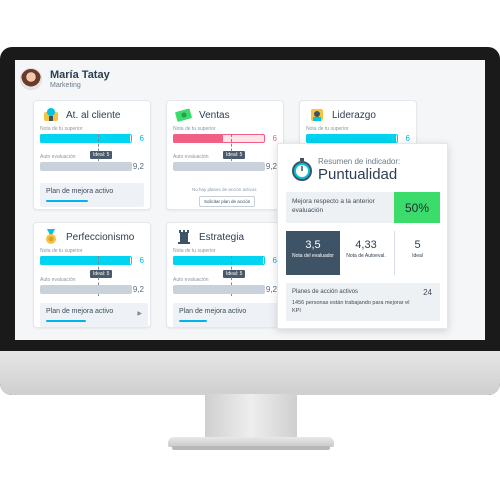  I want to click on medal-icon, so click(51, 236).